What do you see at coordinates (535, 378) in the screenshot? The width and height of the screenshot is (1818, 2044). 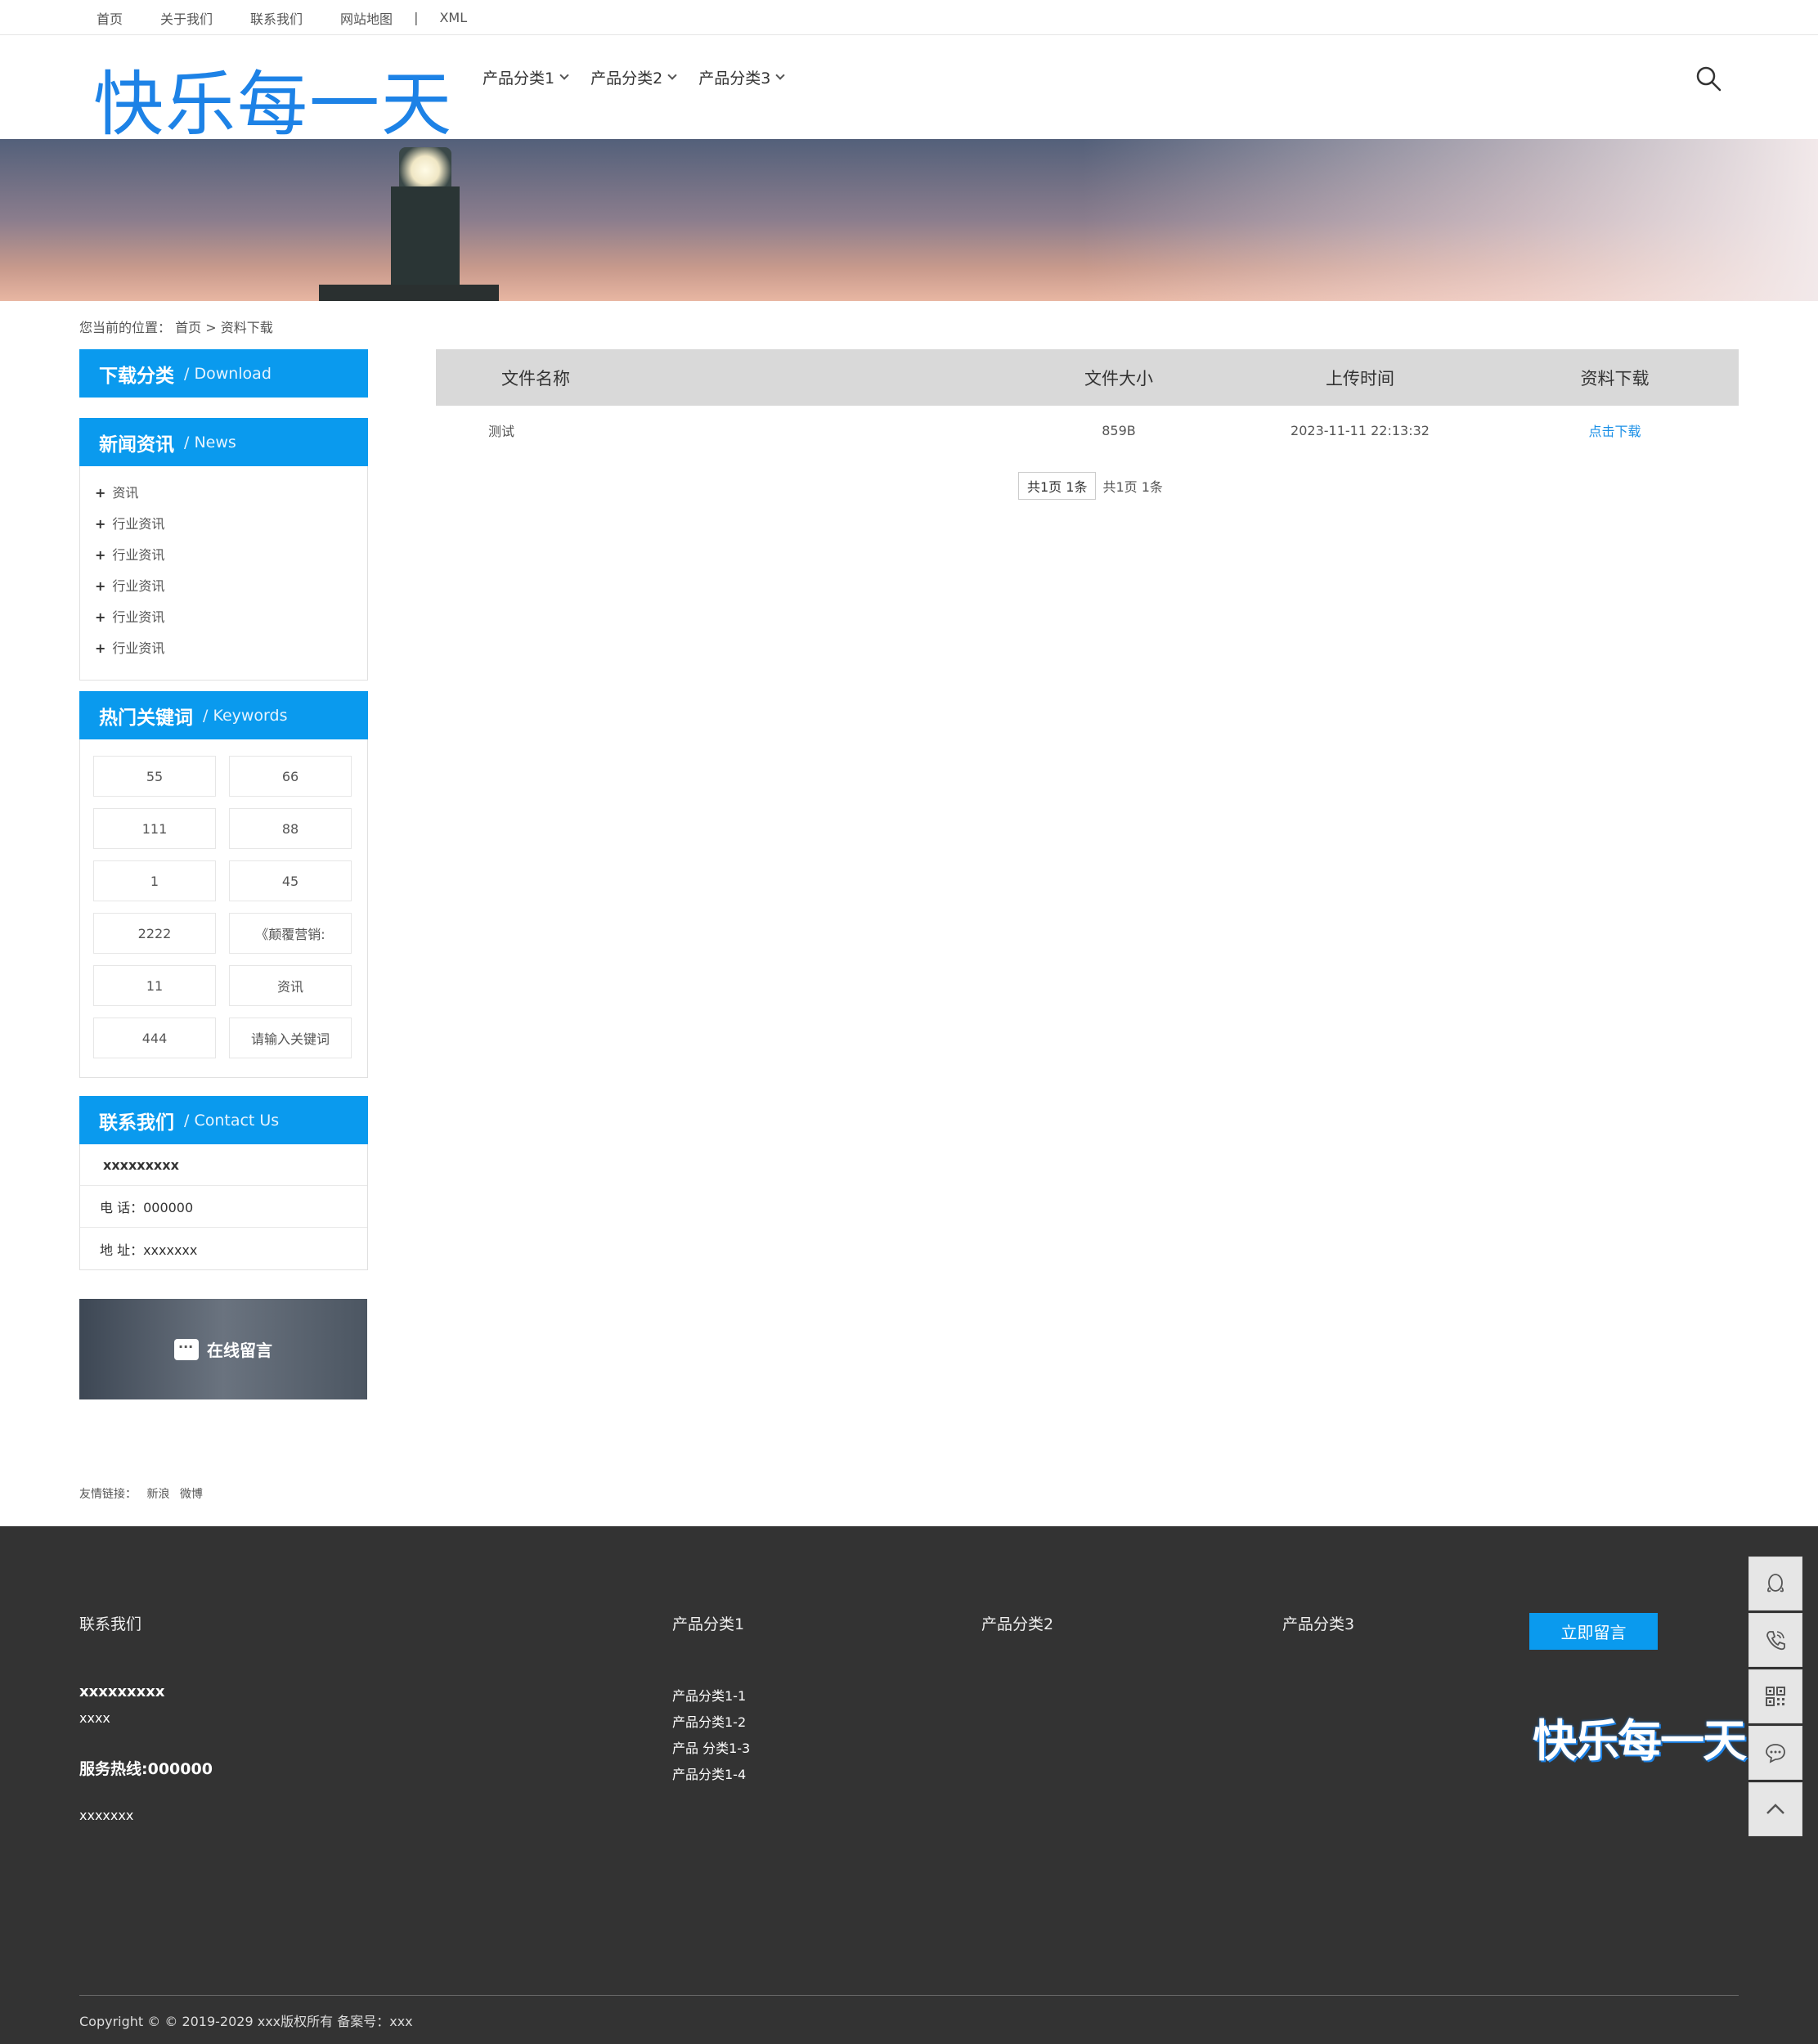 I see `header-file-name: 文件名称` at bounding box center [535, 378].